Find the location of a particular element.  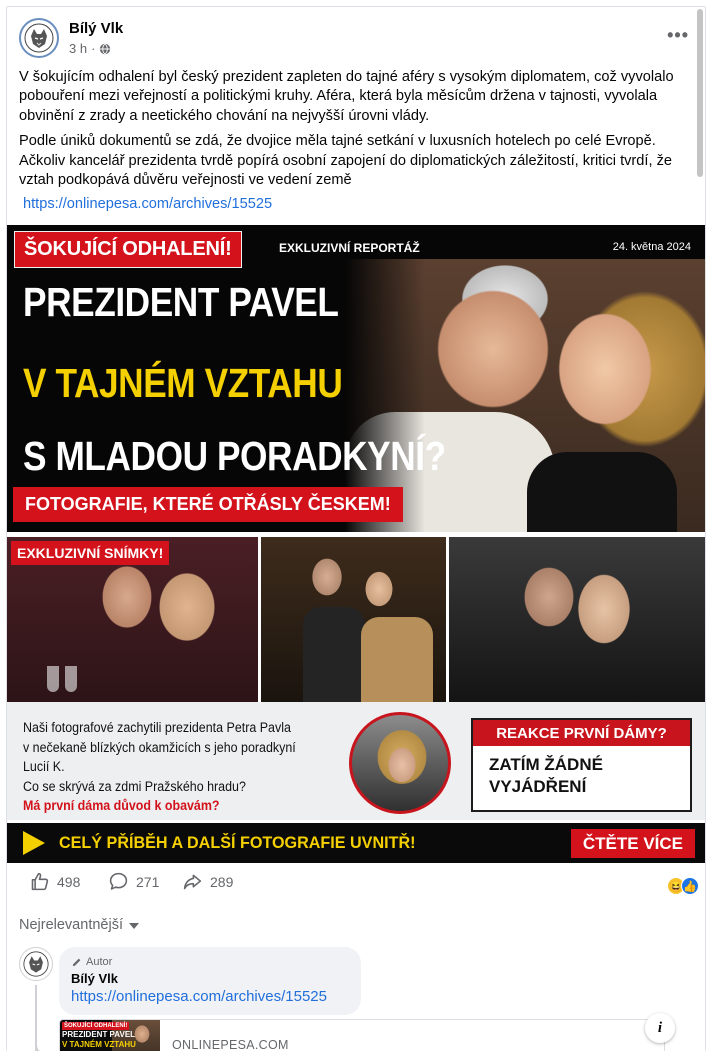

sort-label: Nejrelevantnější is located at coordinates (71, 925).